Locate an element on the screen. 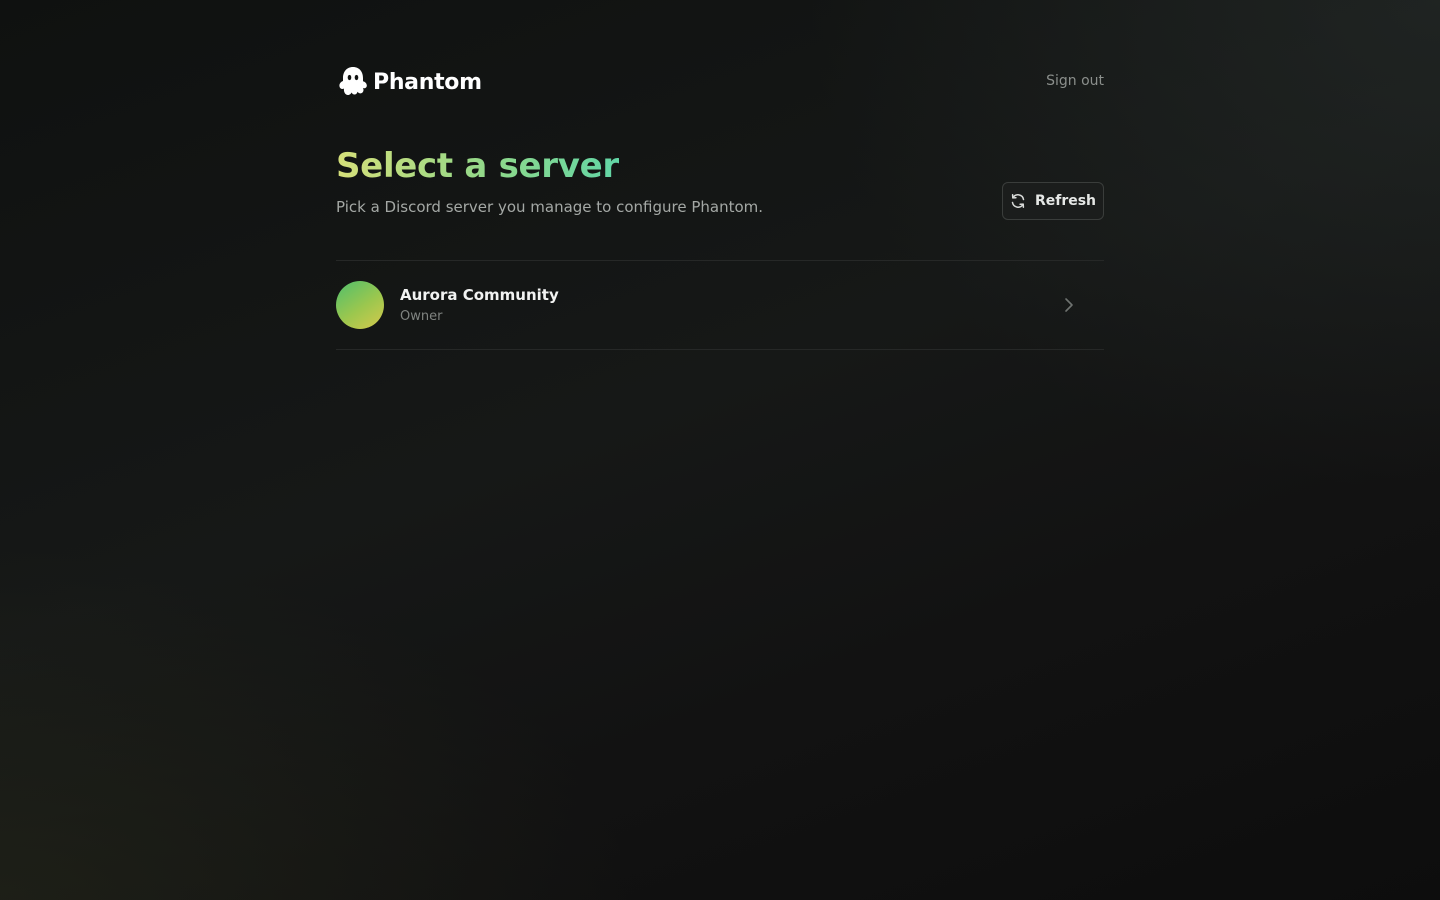  refresh-button: Refresh is located at coordinates (1053, 201).